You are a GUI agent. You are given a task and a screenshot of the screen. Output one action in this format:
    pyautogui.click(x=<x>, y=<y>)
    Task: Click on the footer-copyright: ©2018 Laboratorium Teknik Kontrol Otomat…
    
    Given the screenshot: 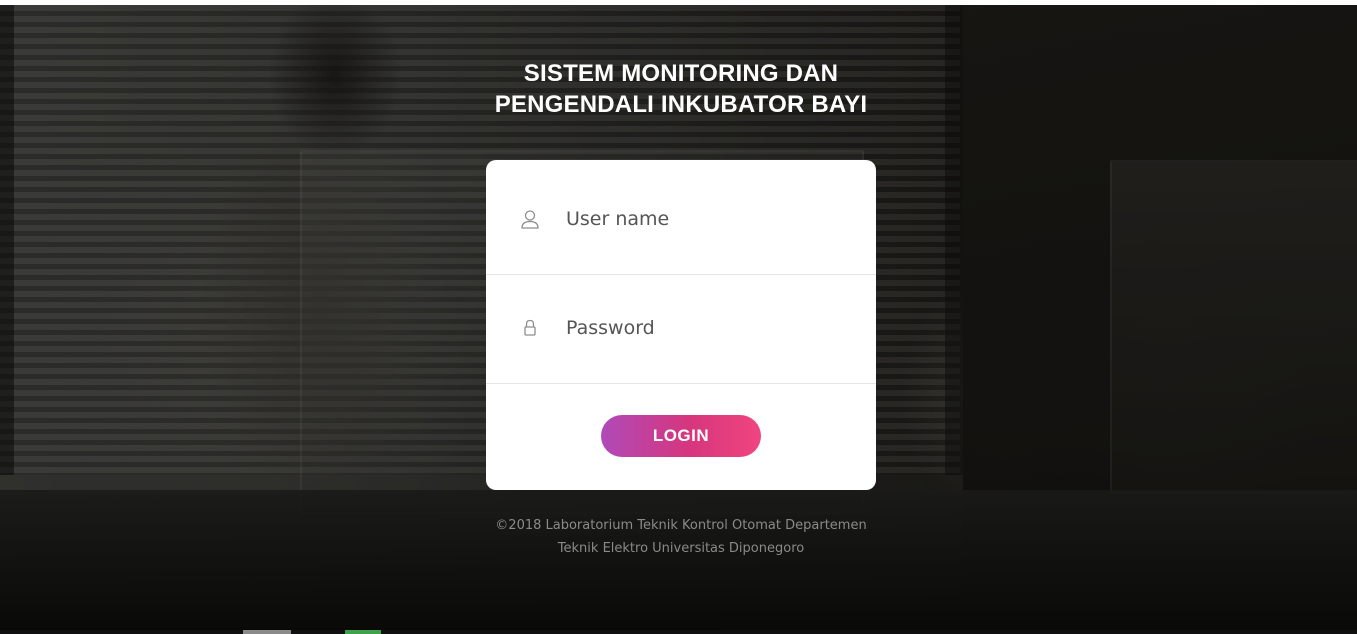 What is the action you would take?
    pyautogui.click(x=681, y=537)
    